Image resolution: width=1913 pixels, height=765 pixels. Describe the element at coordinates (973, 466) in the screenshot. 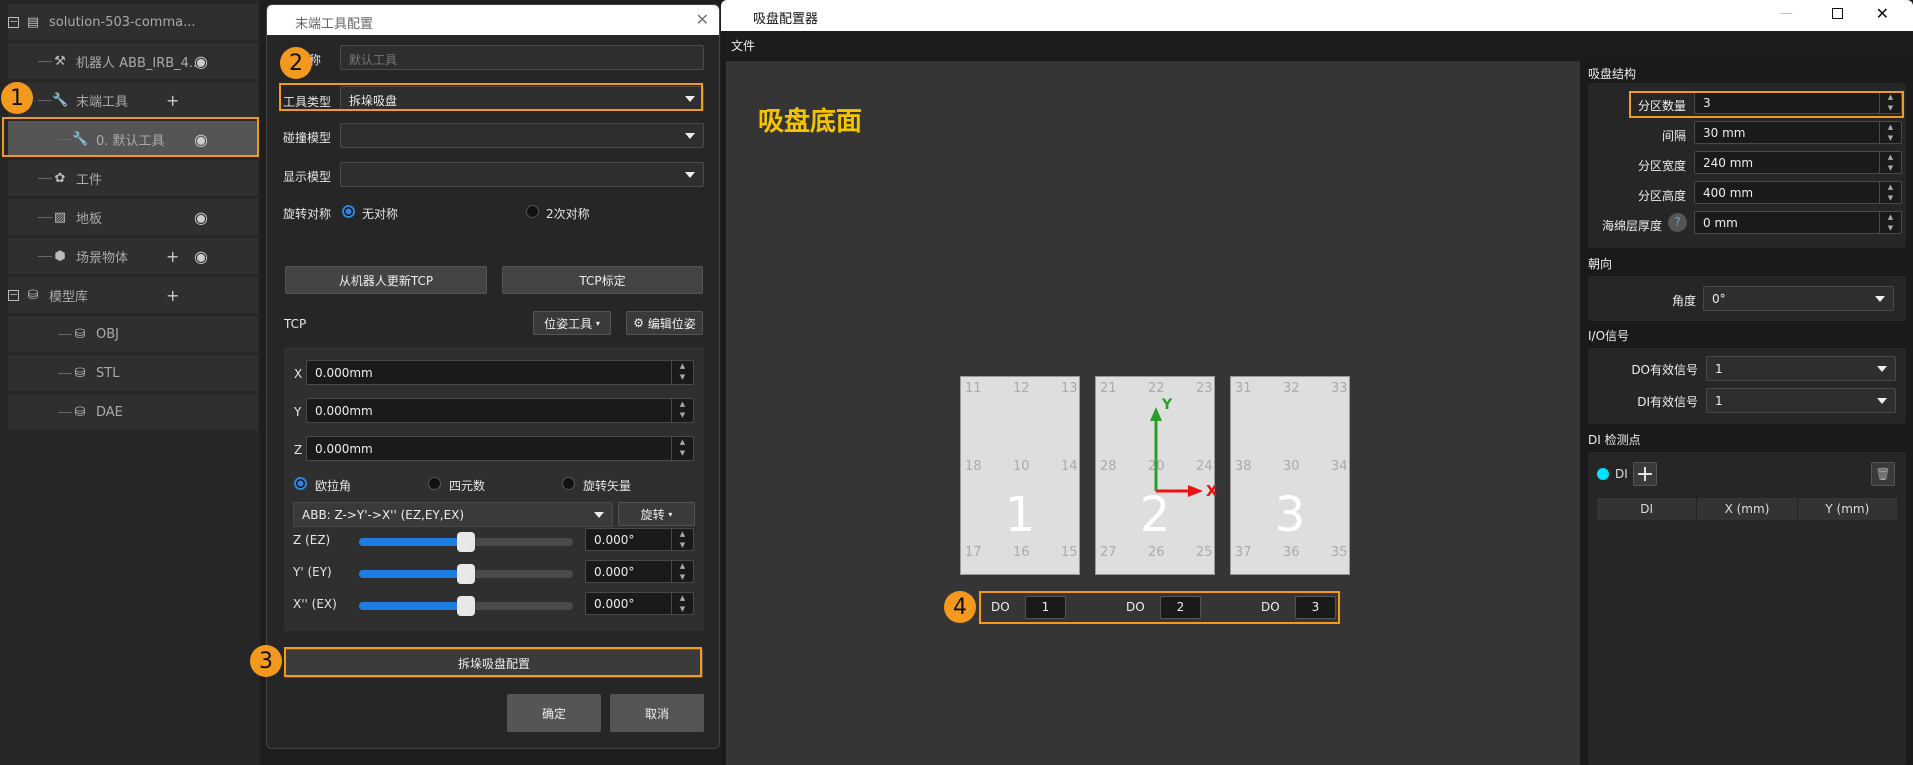

I see `zone-point-label: 18` at that location.